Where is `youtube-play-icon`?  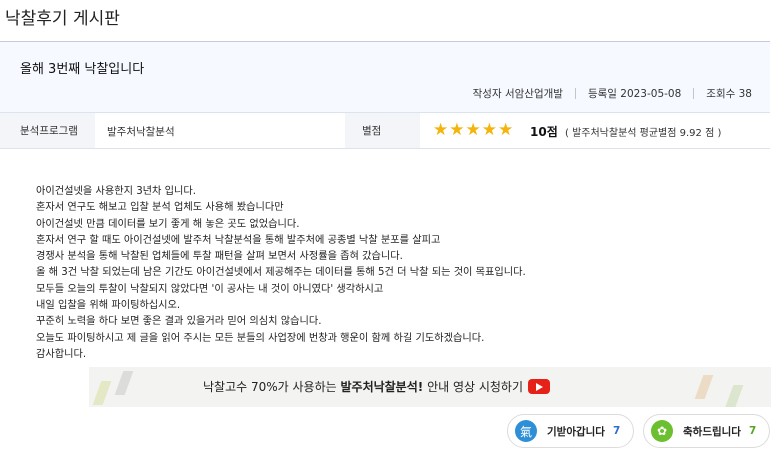
youtube-play-icon is located at coordinates (539, 386).